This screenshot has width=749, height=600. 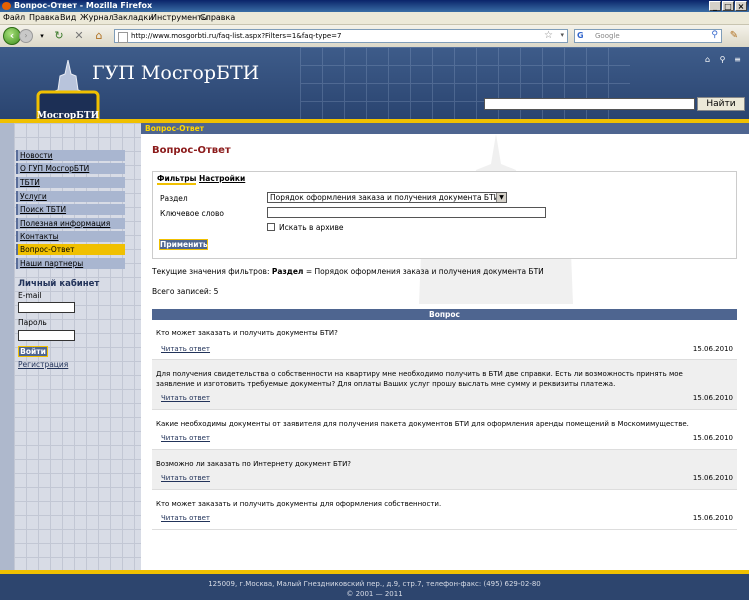 What do you see at coordinates (43, 364) in the screenshot?
I see `register-link: Регистрация` at bounding box center [43, 364].